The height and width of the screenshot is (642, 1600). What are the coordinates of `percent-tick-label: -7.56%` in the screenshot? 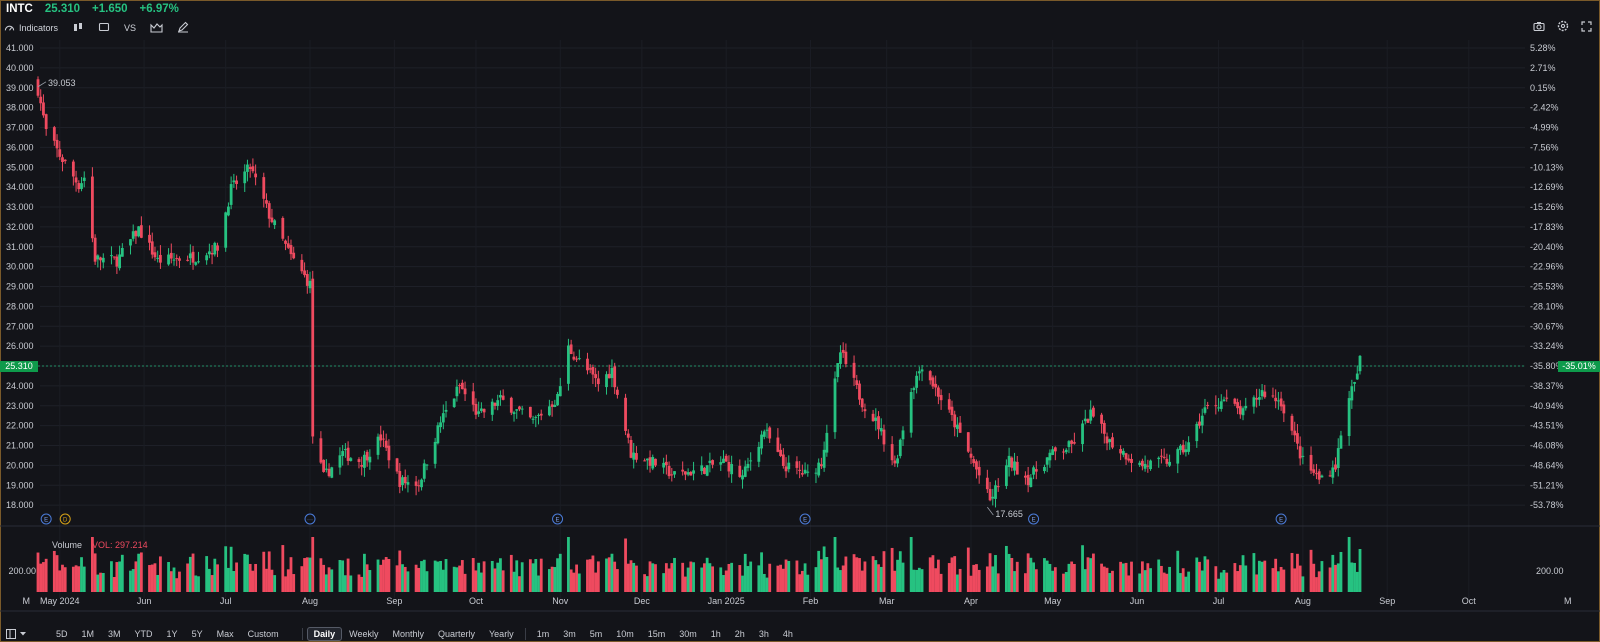 It's located at (1544, 147).